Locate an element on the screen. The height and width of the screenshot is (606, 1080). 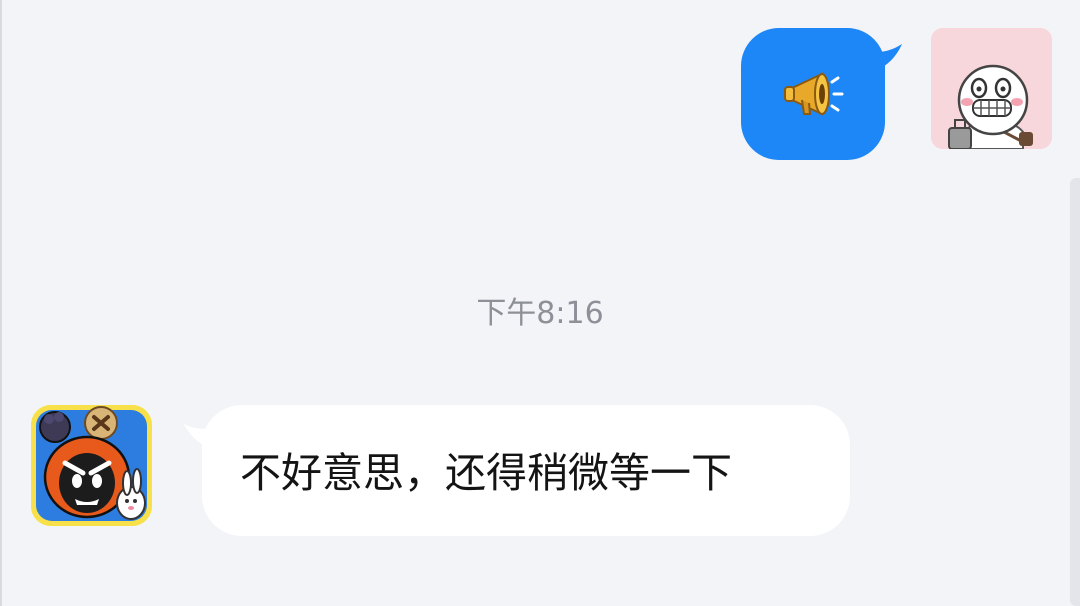
cartoon-character-avatar-icon is located at coordinates (991, 88).